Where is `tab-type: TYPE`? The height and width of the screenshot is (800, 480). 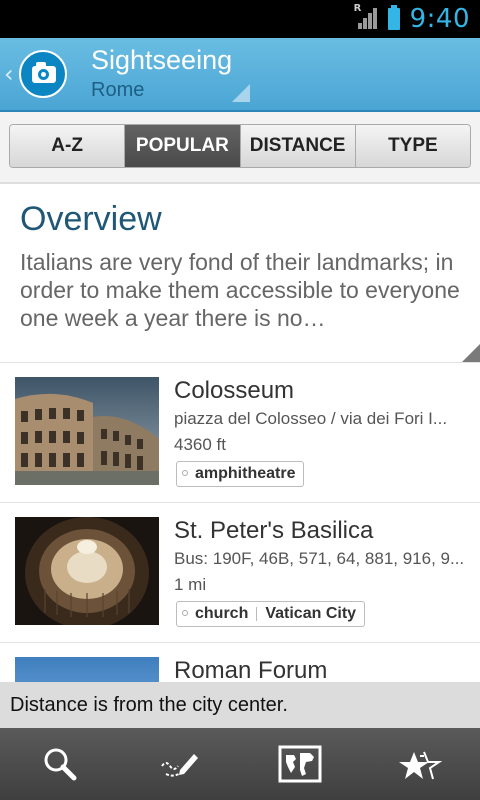 tab-type: TYPE is located at coordinates (412, 146).